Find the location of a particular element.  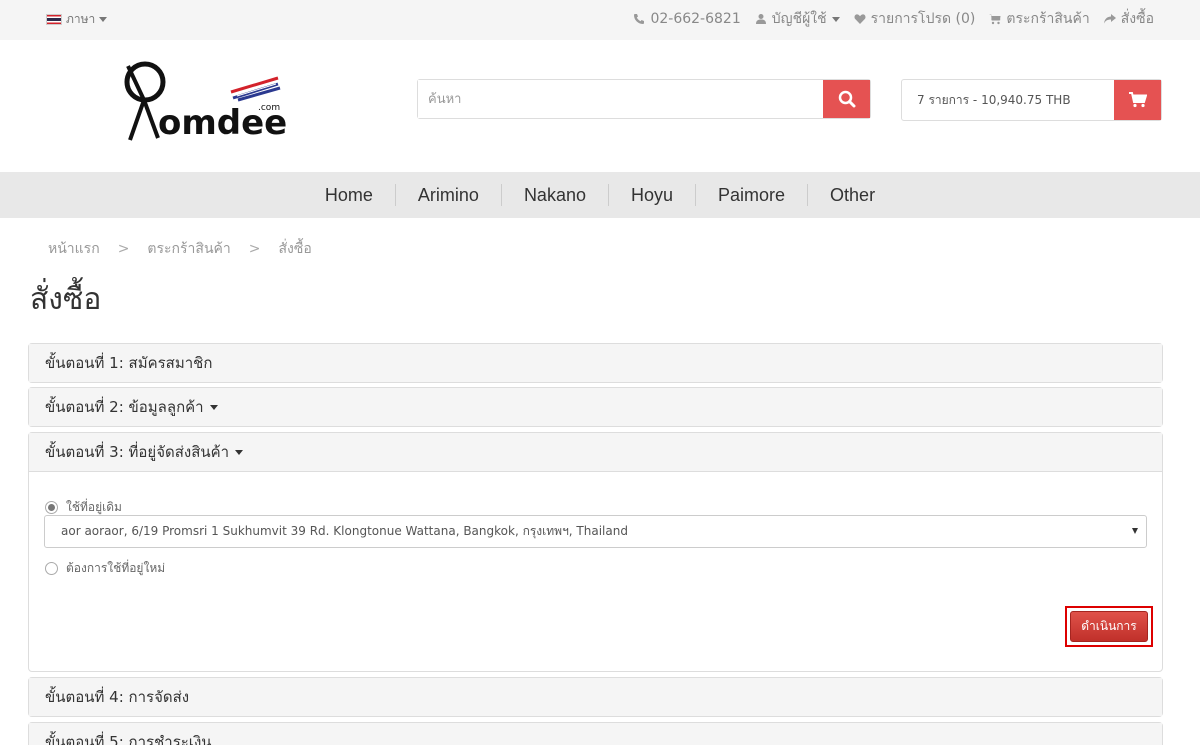

step-1-panel: ขั้นตอนที่ 1: สมัครสมาชิก is located at coordinates (595, 363).